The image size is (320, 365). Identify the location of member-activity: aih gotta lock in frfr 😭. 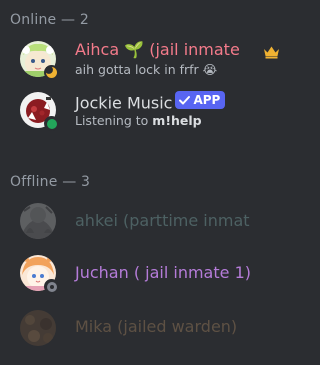
(146, 69).